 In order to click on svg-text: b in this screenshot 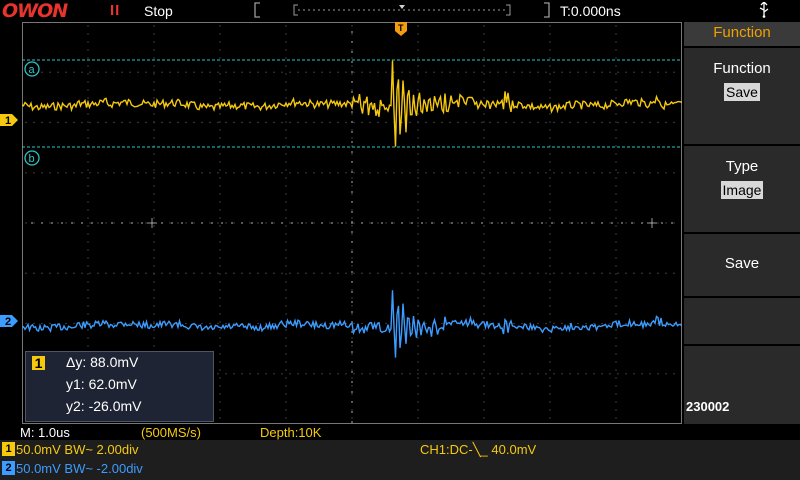, I will do `click(32, 159)`.